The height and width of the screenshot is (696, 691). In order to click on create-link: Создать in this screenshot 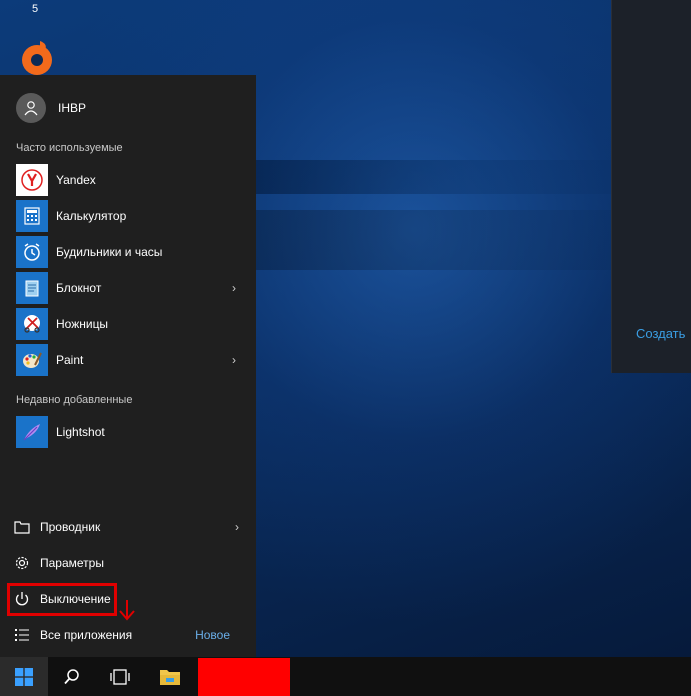, I will do `click(660, 333)`.